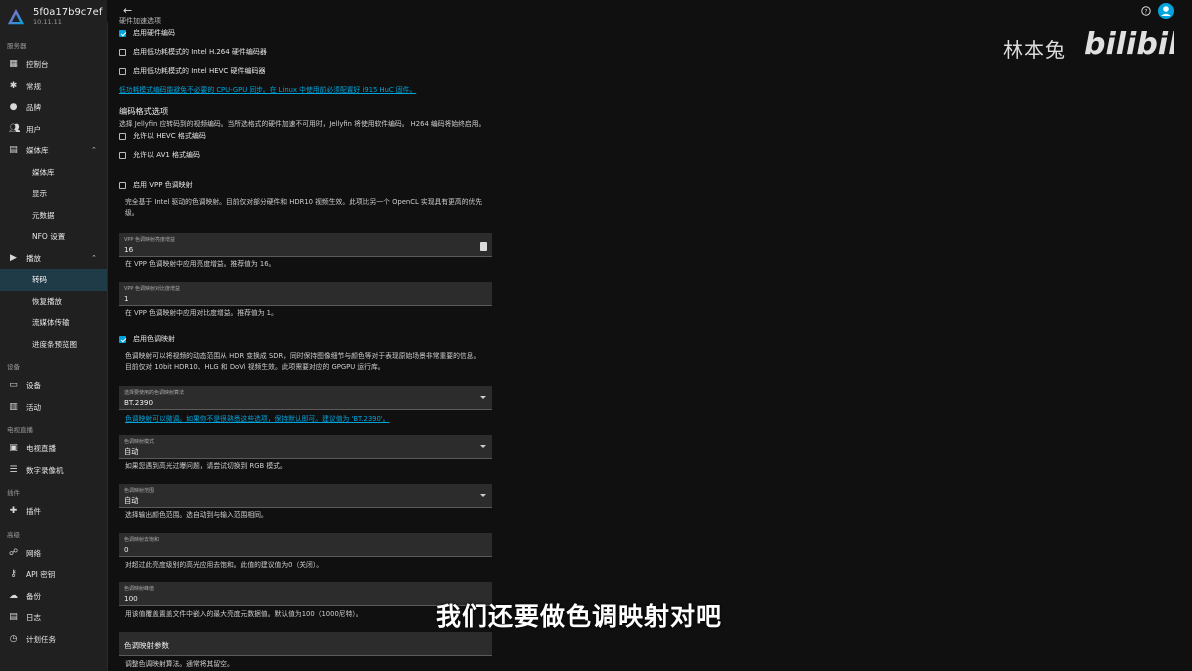  What do you see at coordinates (13, 367) in the screenshot?
I see `section-devices: 设备` at bounding box center [13, 367].